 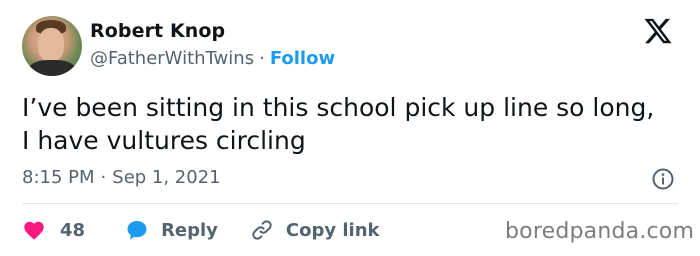 I want to click on divider, so click(x=350, y=203).